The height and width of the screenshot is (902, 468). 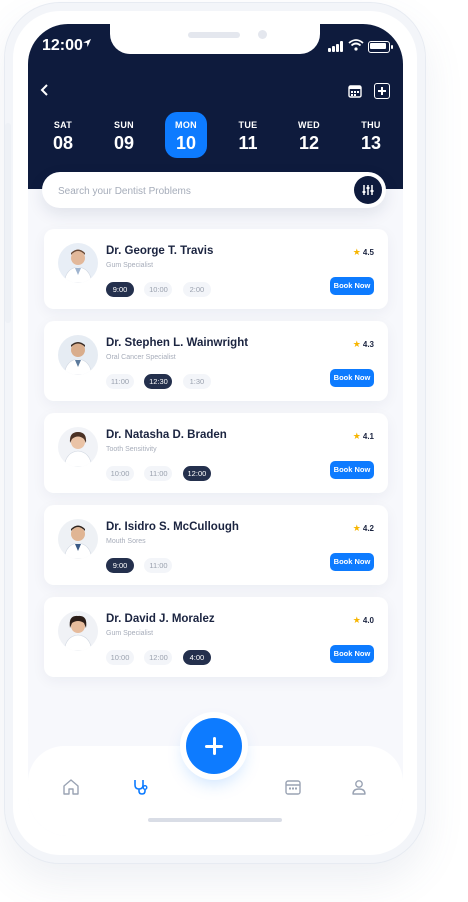 What do you see at coordinates (160, 251) in the screenshot?
I see `doctor-name: Dr. George T. Travis` at bounding box center [160, 251].